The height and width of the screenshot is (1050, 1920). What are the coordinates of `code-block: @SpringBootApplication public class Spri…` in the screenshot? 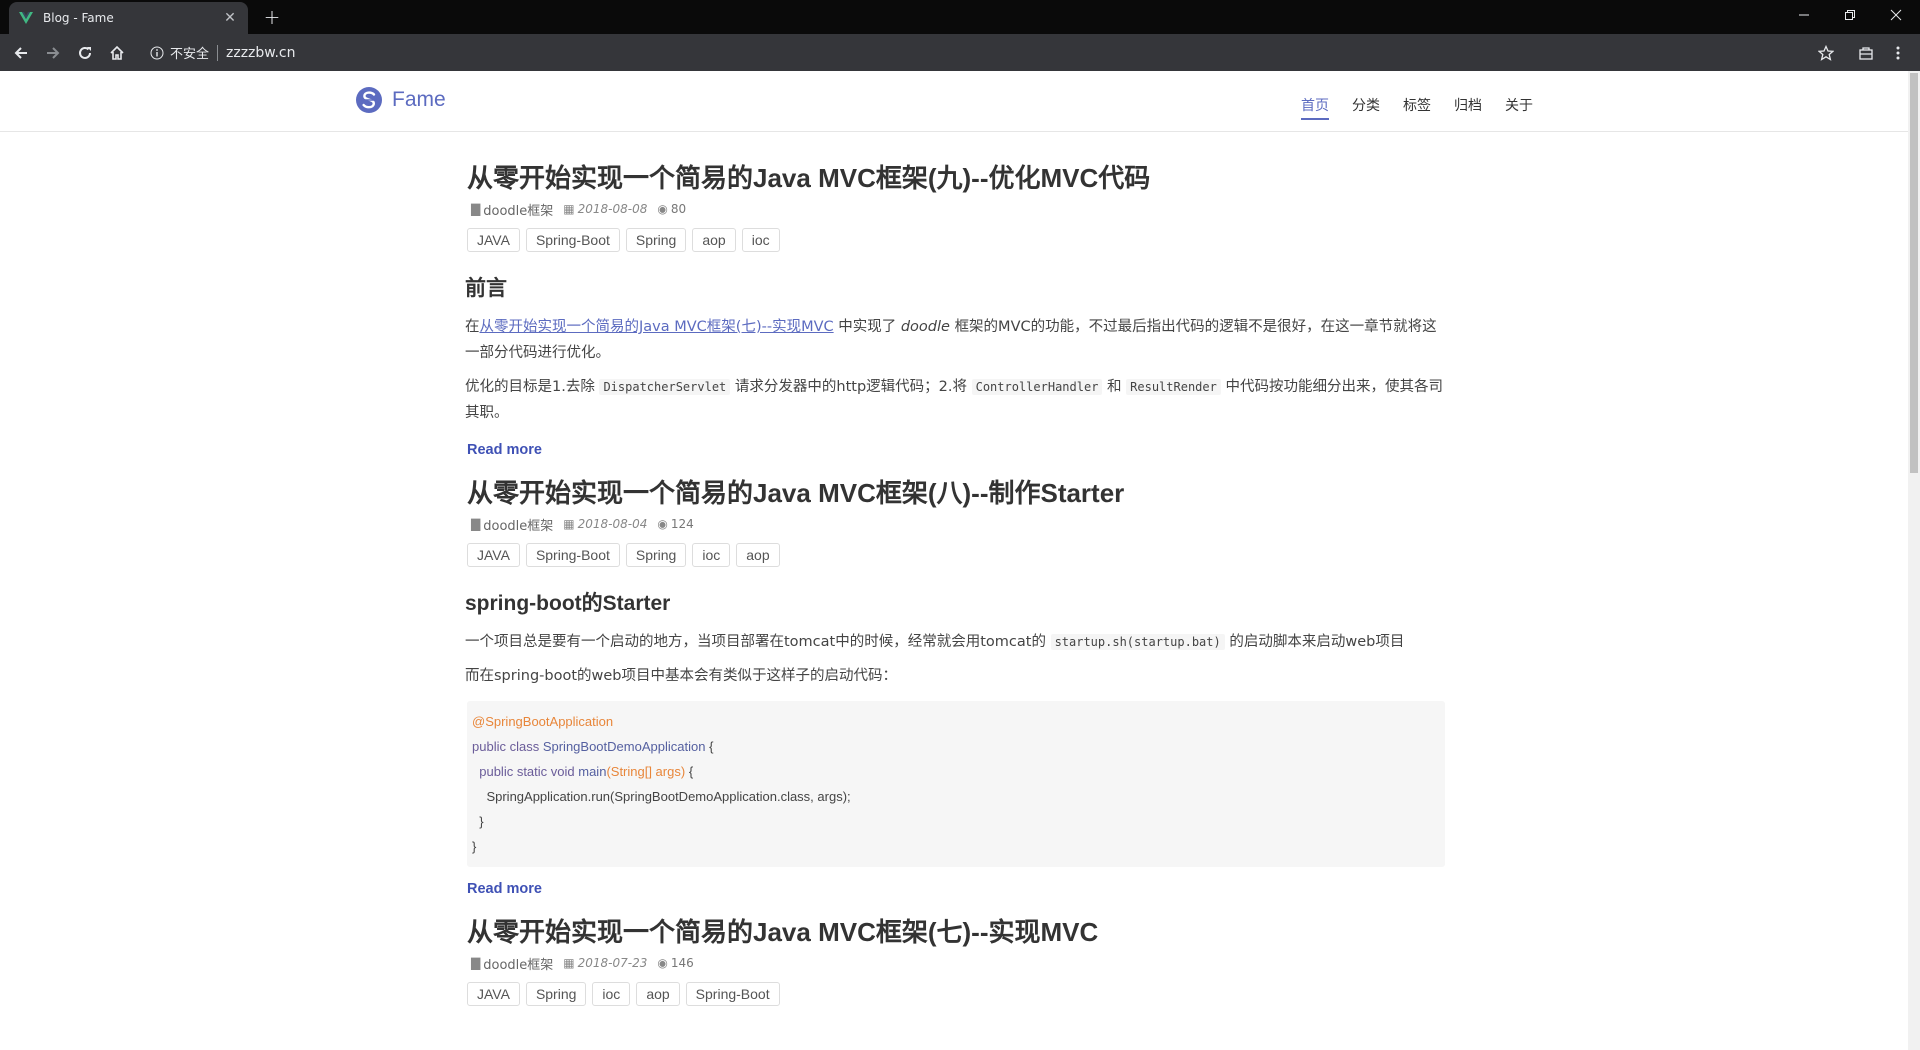 It's located at (956, 784).